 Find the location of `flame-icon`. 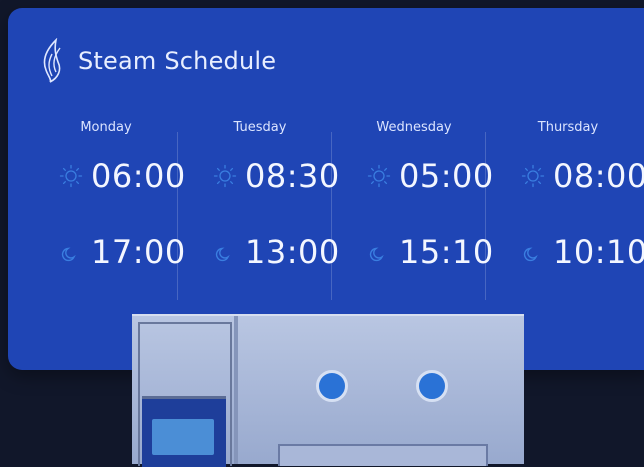

flame-icon is located at coordinates (53, 60).